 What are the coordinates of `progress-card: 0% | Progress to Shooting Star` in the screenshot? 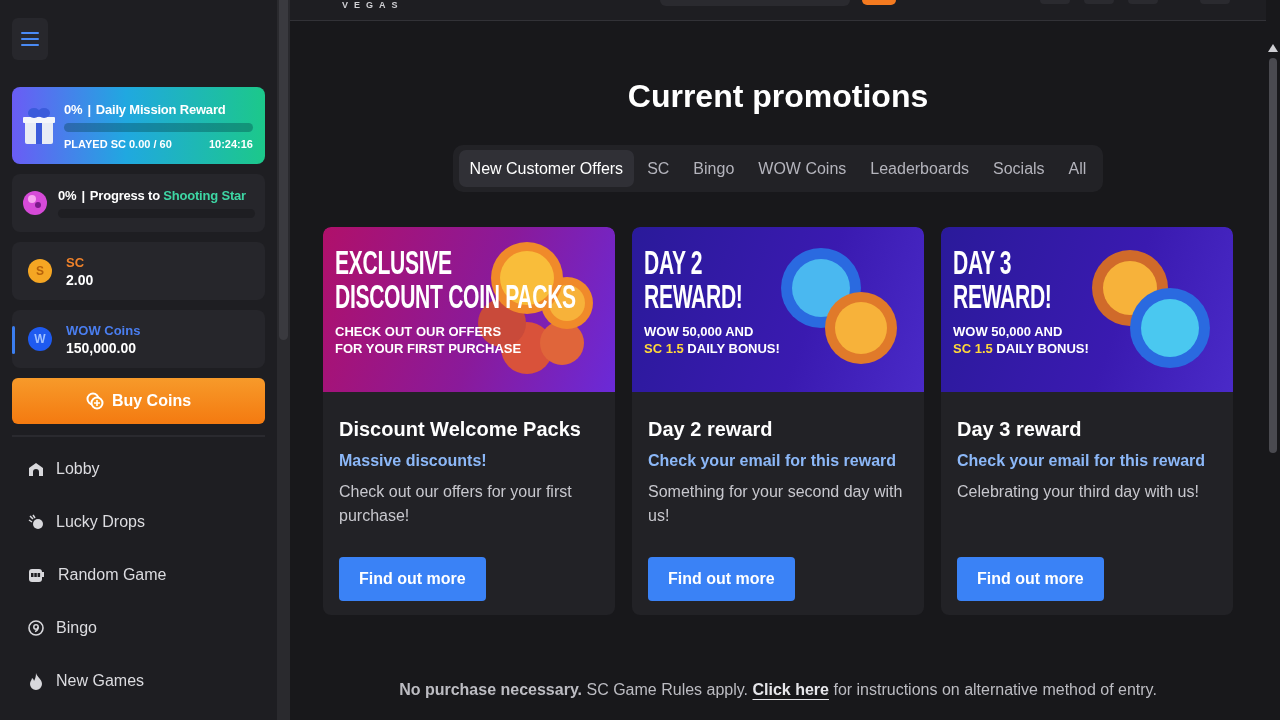 It's located at (138, 203).